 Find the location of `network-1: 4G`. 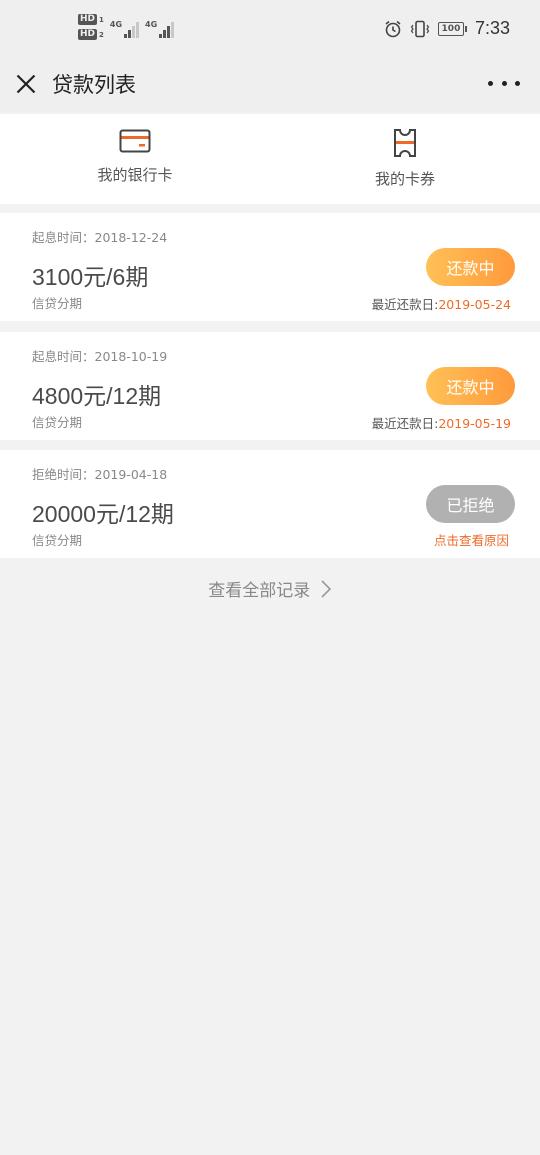

network-1: 4G is located at coordinates (124, 27).